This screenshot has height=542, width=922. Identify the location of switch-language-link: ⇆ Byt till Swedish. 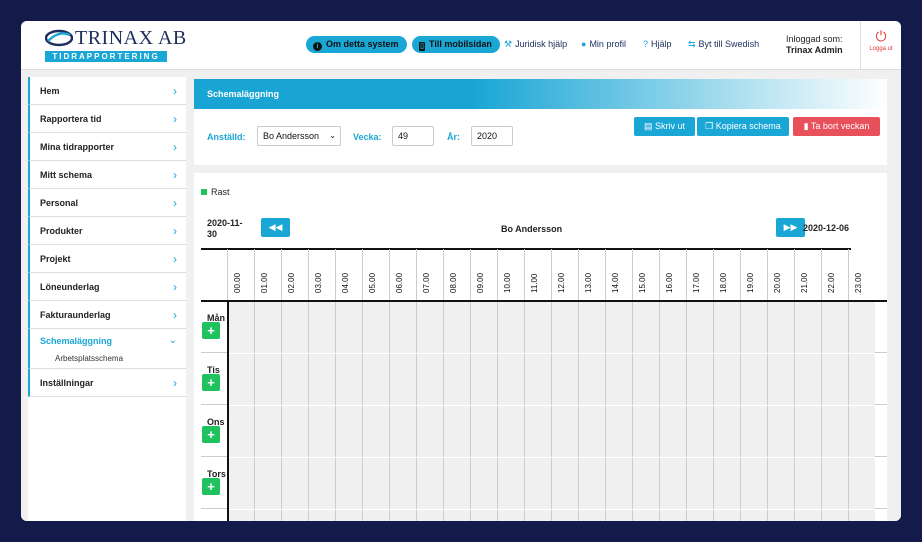
(723, 44).